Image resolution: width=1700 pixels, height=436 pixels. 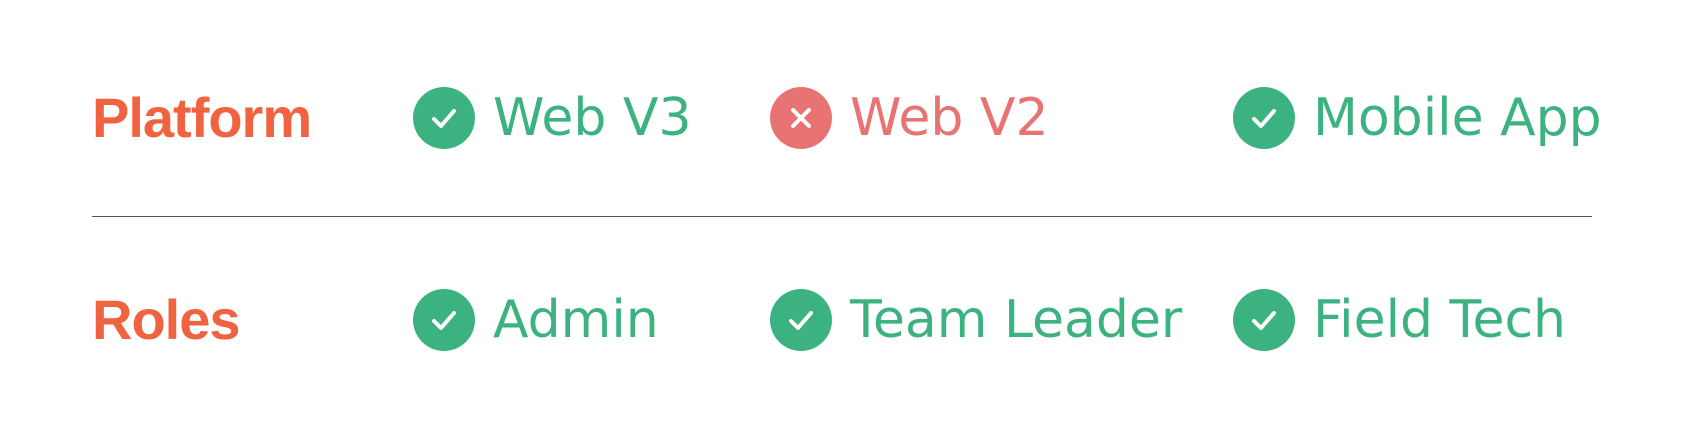 I want to click on roles-item-team-leader: Team Leader, so click(x=976, y=320).